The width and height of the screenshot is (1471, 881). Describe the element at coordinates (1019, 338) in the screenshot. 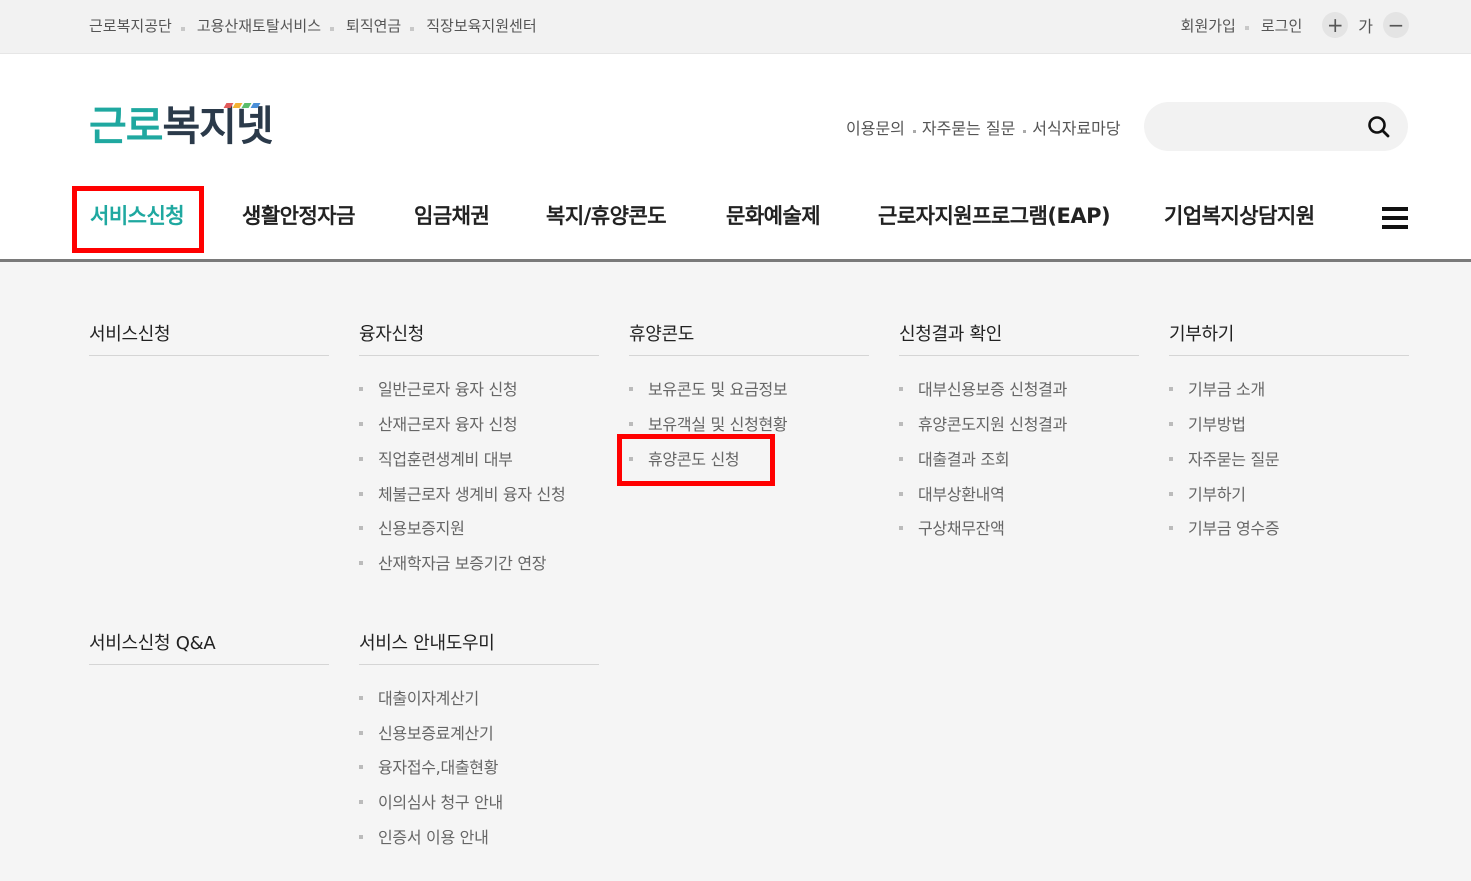

I see `column-title: 신청결과 확인` at that location.